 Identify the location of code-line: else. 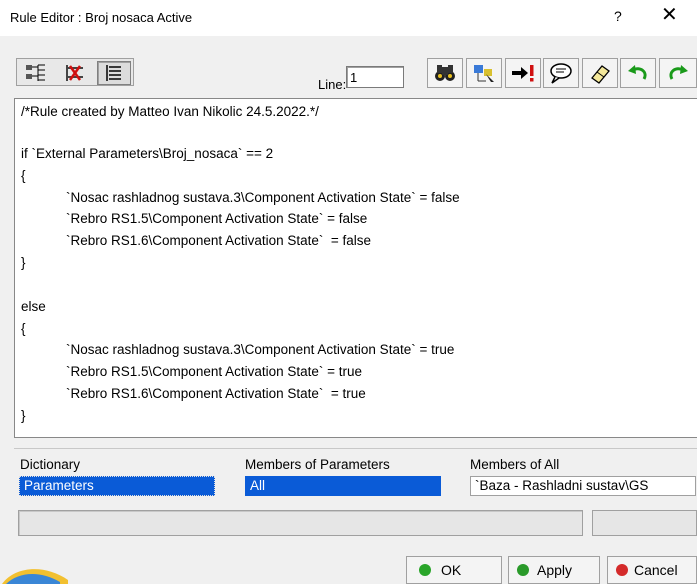
(33, 306).